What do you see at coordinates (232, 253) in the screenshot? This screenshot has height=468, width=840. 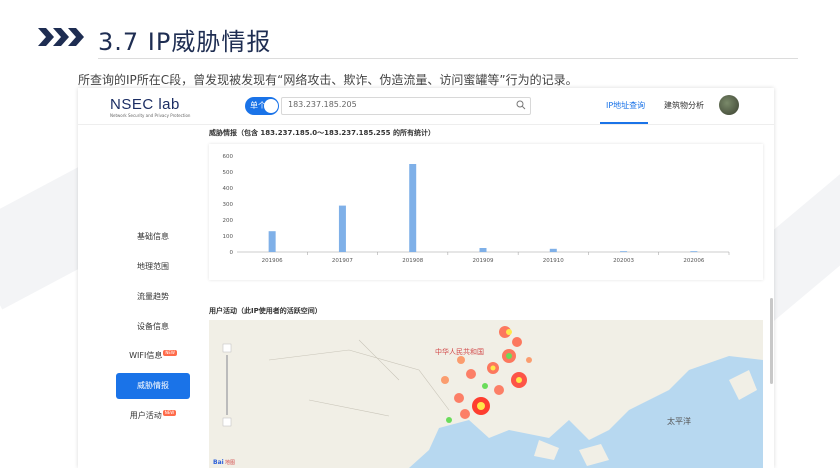 I see `y-tick-label: 0` at bounding box center [232, 253].